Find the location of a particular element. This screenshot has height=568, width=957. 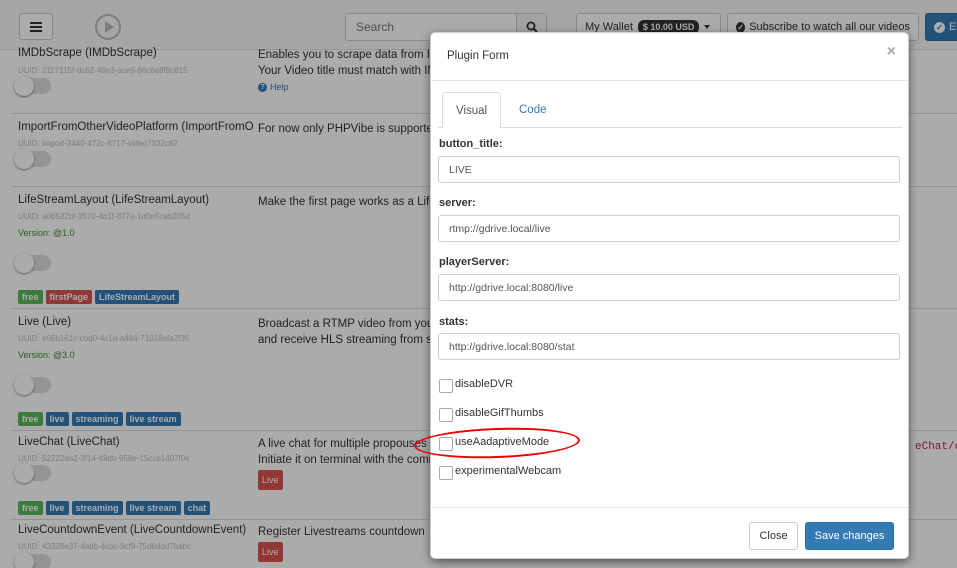

close-icon: × is located at coordinates (891, 52).